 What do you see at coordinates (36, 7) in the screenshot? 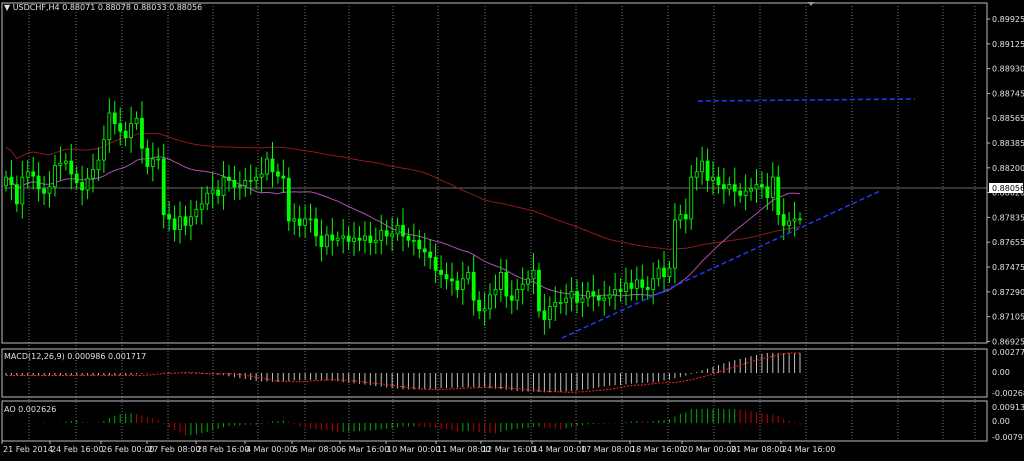
I see `symbol-label: USDCHF,H4` at bounding box center [36, 7].